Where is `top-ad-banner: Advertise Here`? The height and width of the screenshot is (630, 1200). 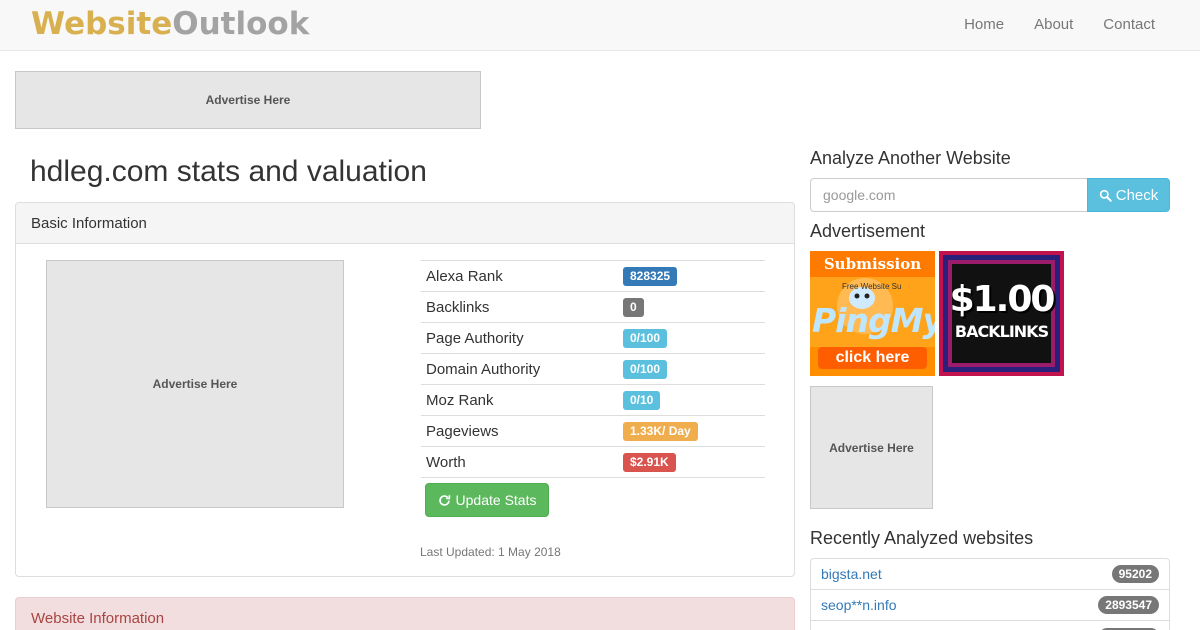 top-ad-banner: Advertise Here is located at coordinates (248, 100).